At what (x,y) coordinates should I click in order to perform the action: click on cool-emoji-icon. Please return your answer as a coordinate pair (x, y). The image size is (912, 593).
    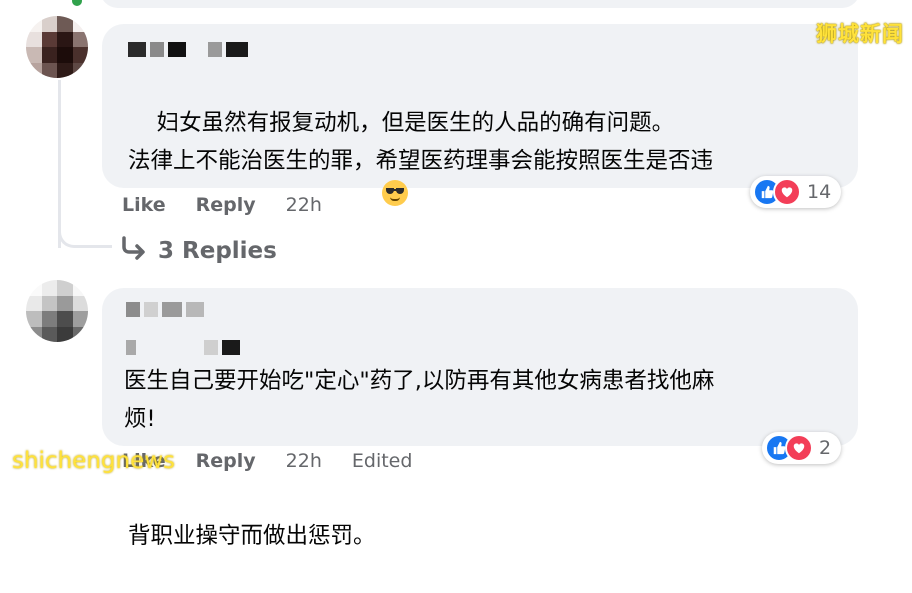
    Looking at the image, I should click on (394, 193).